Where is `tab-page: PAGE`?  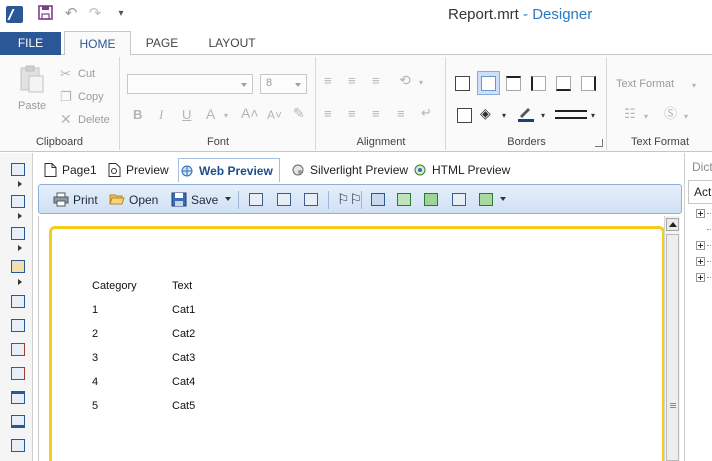 tab-page: PAGE is located at coordinates (162, 43).